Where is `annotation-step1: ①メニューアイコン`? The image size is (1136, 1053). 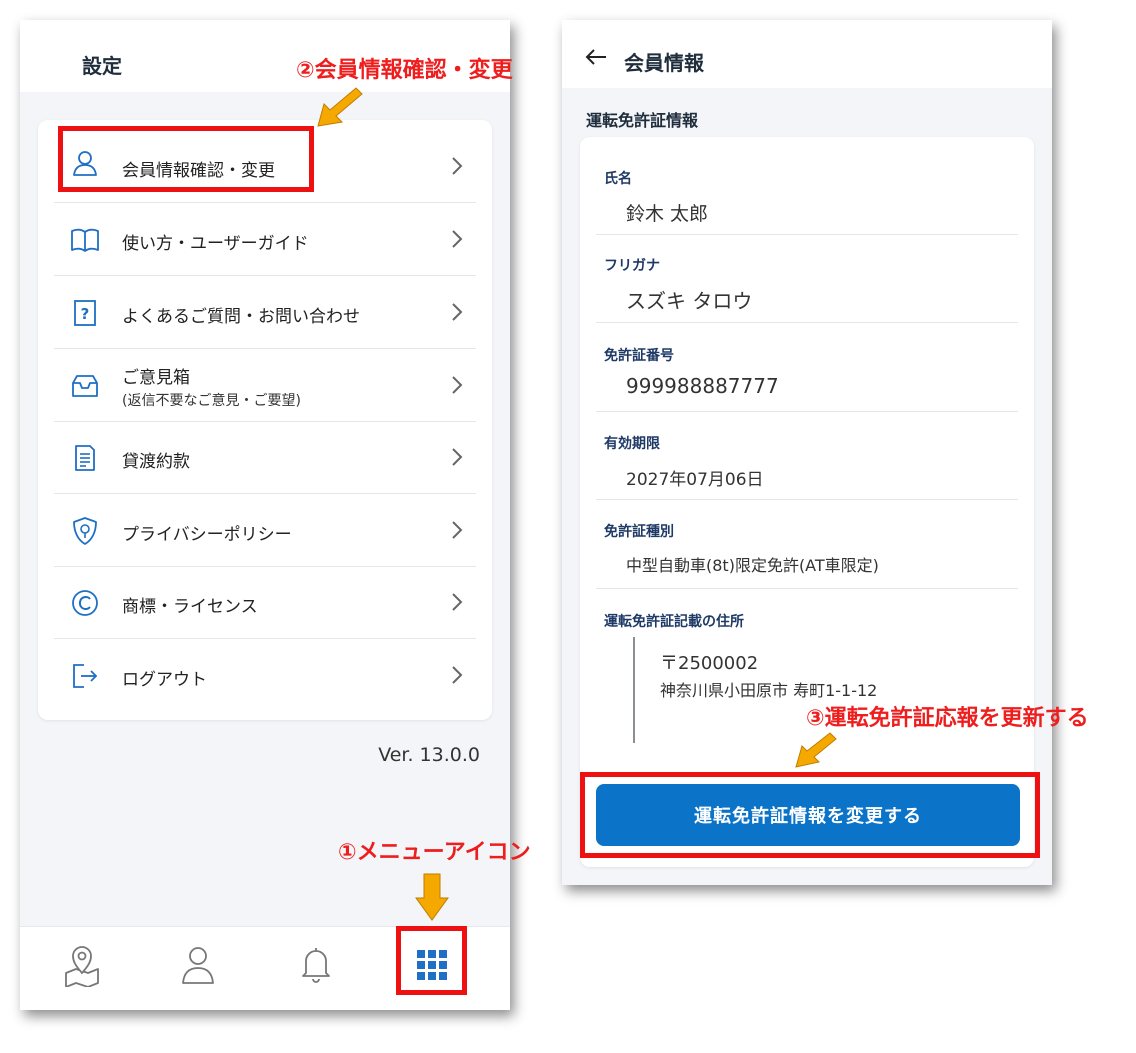
annotation-step1: ①メニューアイコン is located at coordinates (434, 852).